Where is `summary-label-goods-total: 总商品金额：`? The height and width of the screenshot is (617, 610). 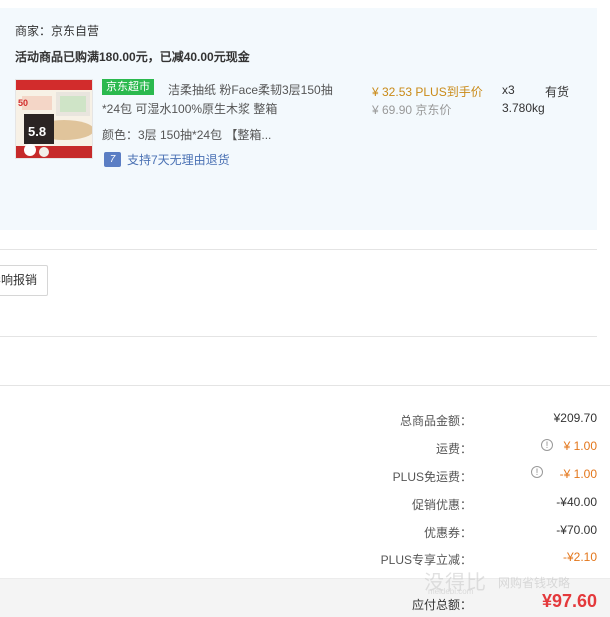
summary-label-goods-total: 总商品金额： is located at coordinates (435, 421).